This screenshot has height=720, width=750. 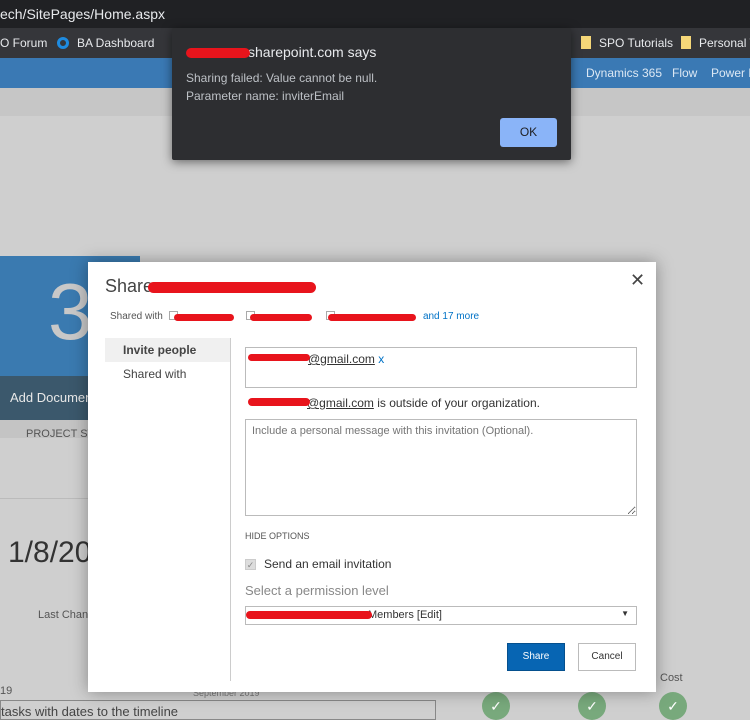 What do you see at coordinates (66, 615) in the screenshot?
I see `last-changed-label: Last Chang` at bounding box center [66, 615].